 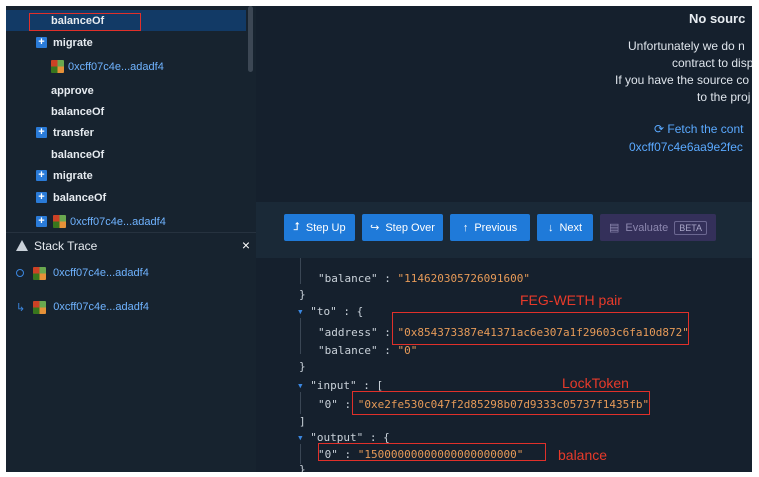 I want to click on document-icon: ▤, so click(x=614, y=228).